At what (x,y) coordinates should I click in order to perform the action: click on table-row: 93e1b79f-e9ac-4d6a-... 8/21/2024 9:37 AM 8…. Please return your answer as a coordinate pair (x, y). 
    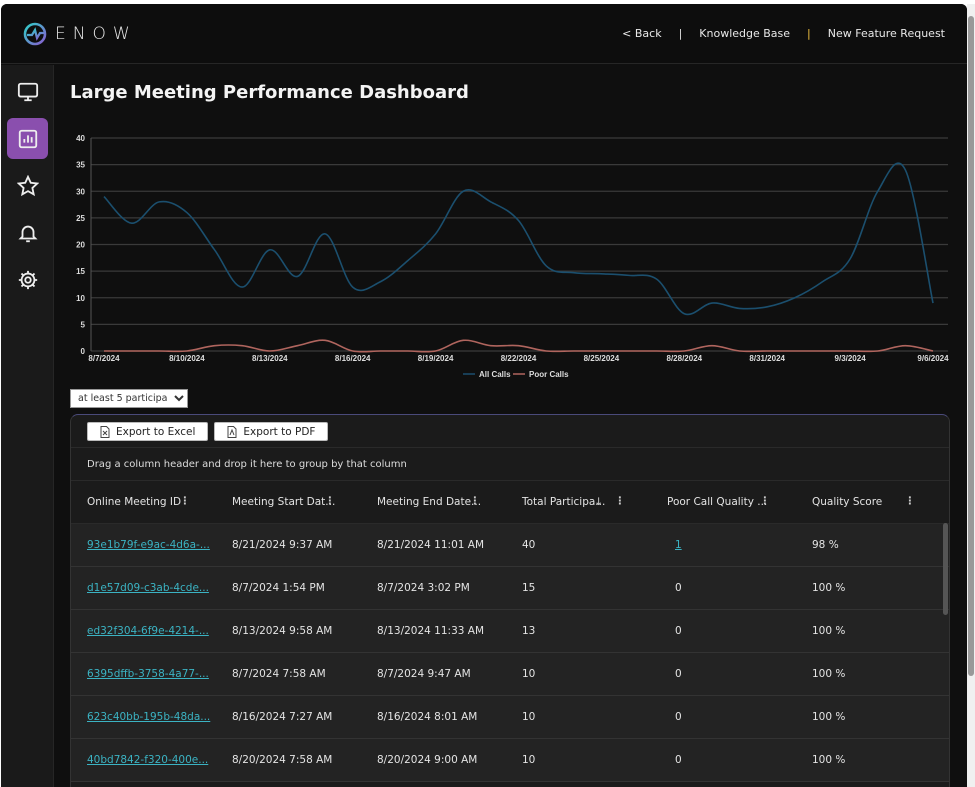
    Looking at the image, I should click on (510, 545).